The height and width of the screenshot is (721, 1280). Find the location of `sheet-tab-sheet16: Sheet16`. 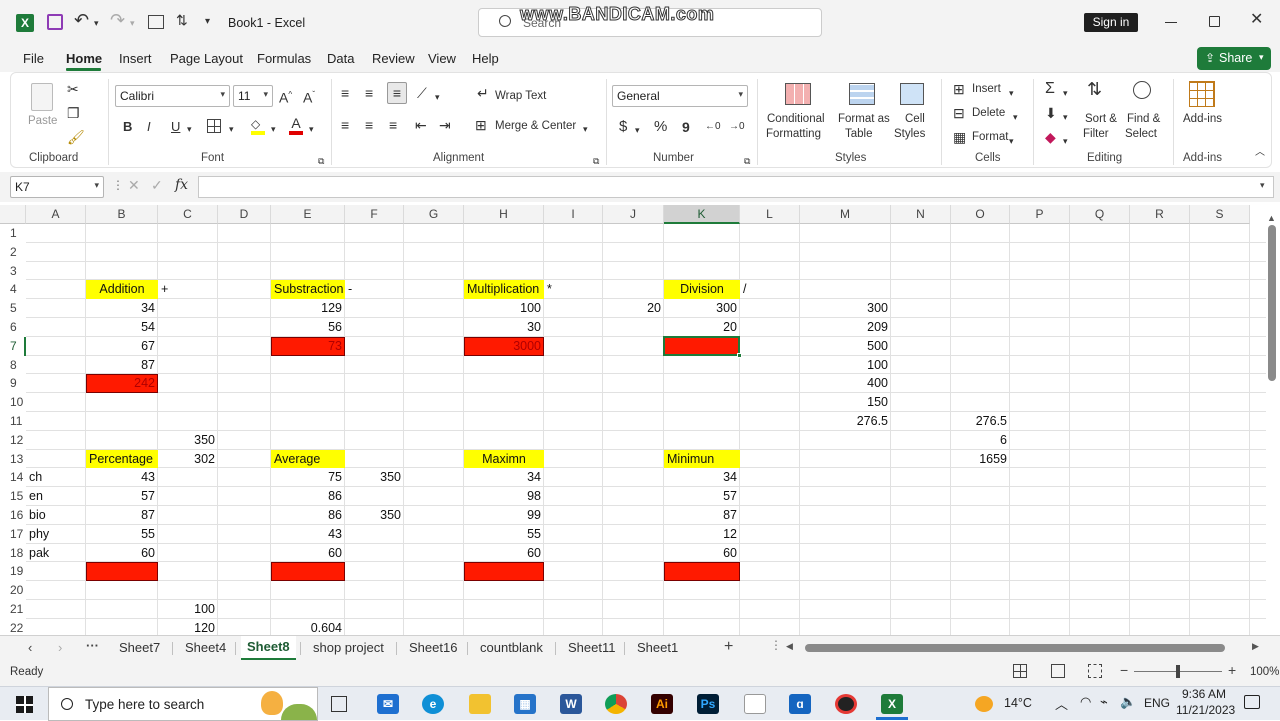

sheet-tab-sheet16: Sheet16 is located at coordinates (433, 647).